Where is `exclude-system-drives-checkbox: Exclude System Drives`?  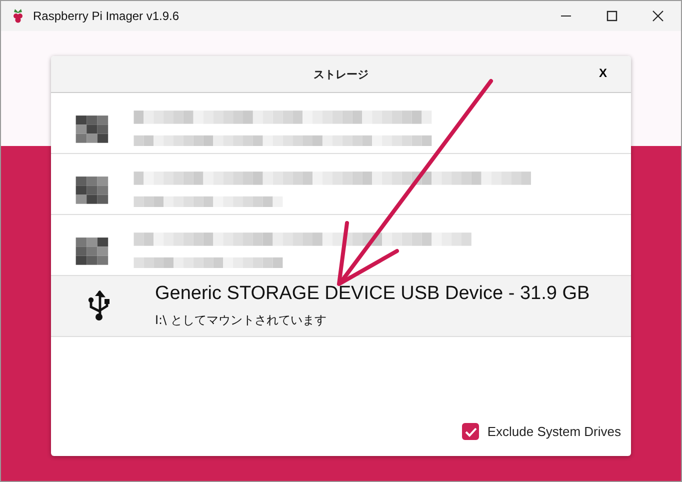 exclude-system-drives-checkbox: Exclude System Drives is located at coordinates (541, 431).